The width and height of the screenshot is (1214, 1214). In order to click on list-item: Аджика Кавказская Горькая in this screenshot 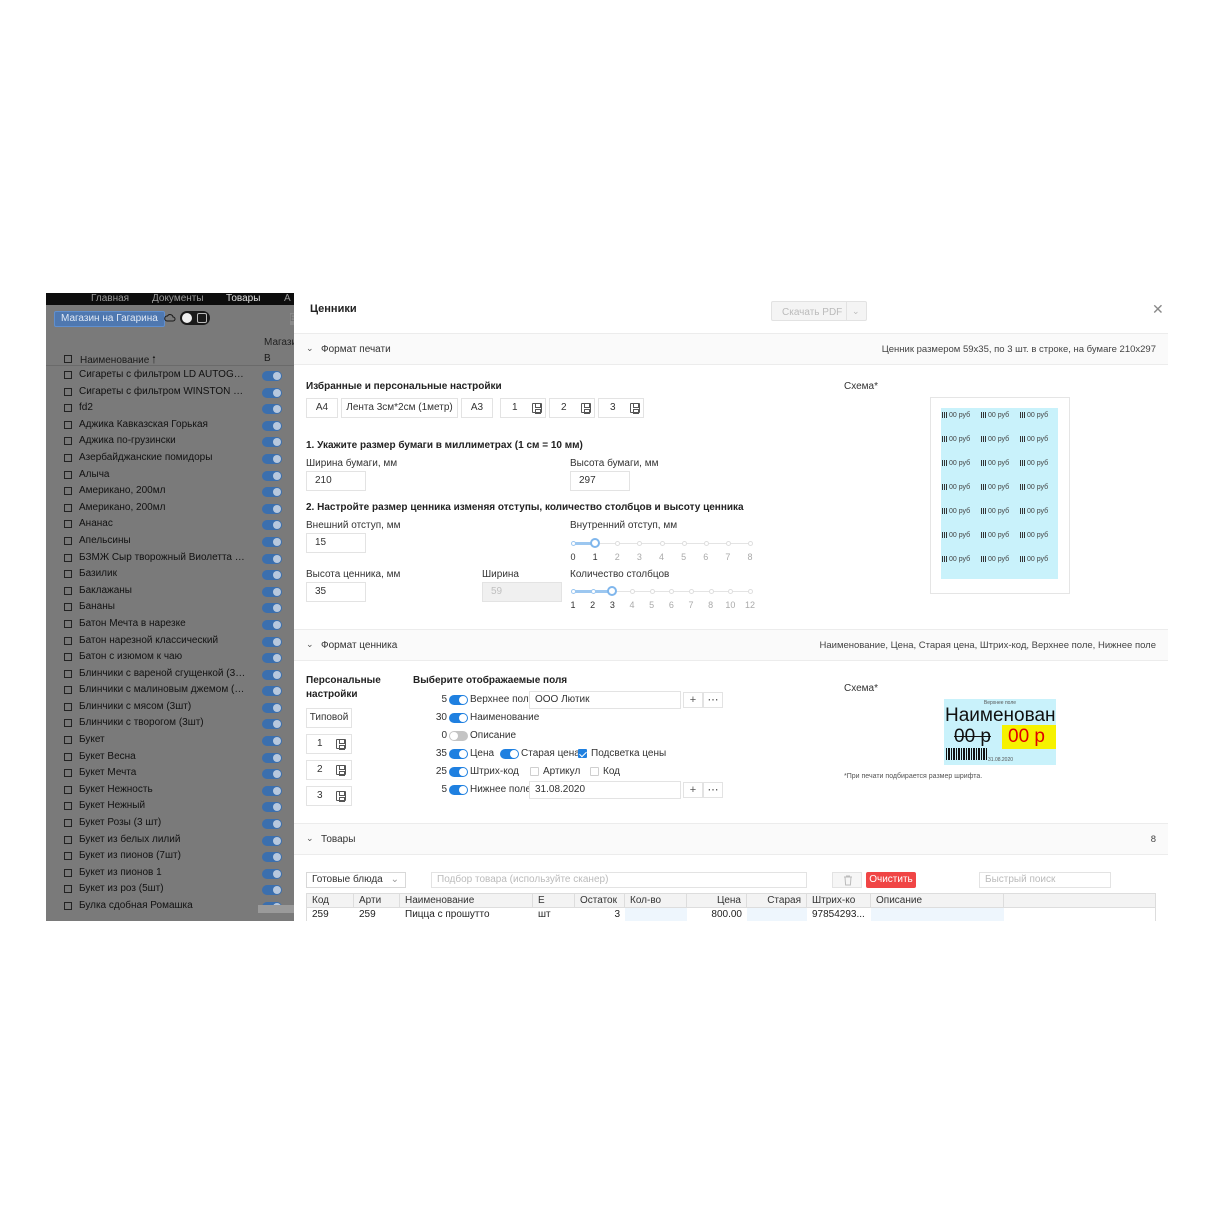, I will do `click(170, 425)`.